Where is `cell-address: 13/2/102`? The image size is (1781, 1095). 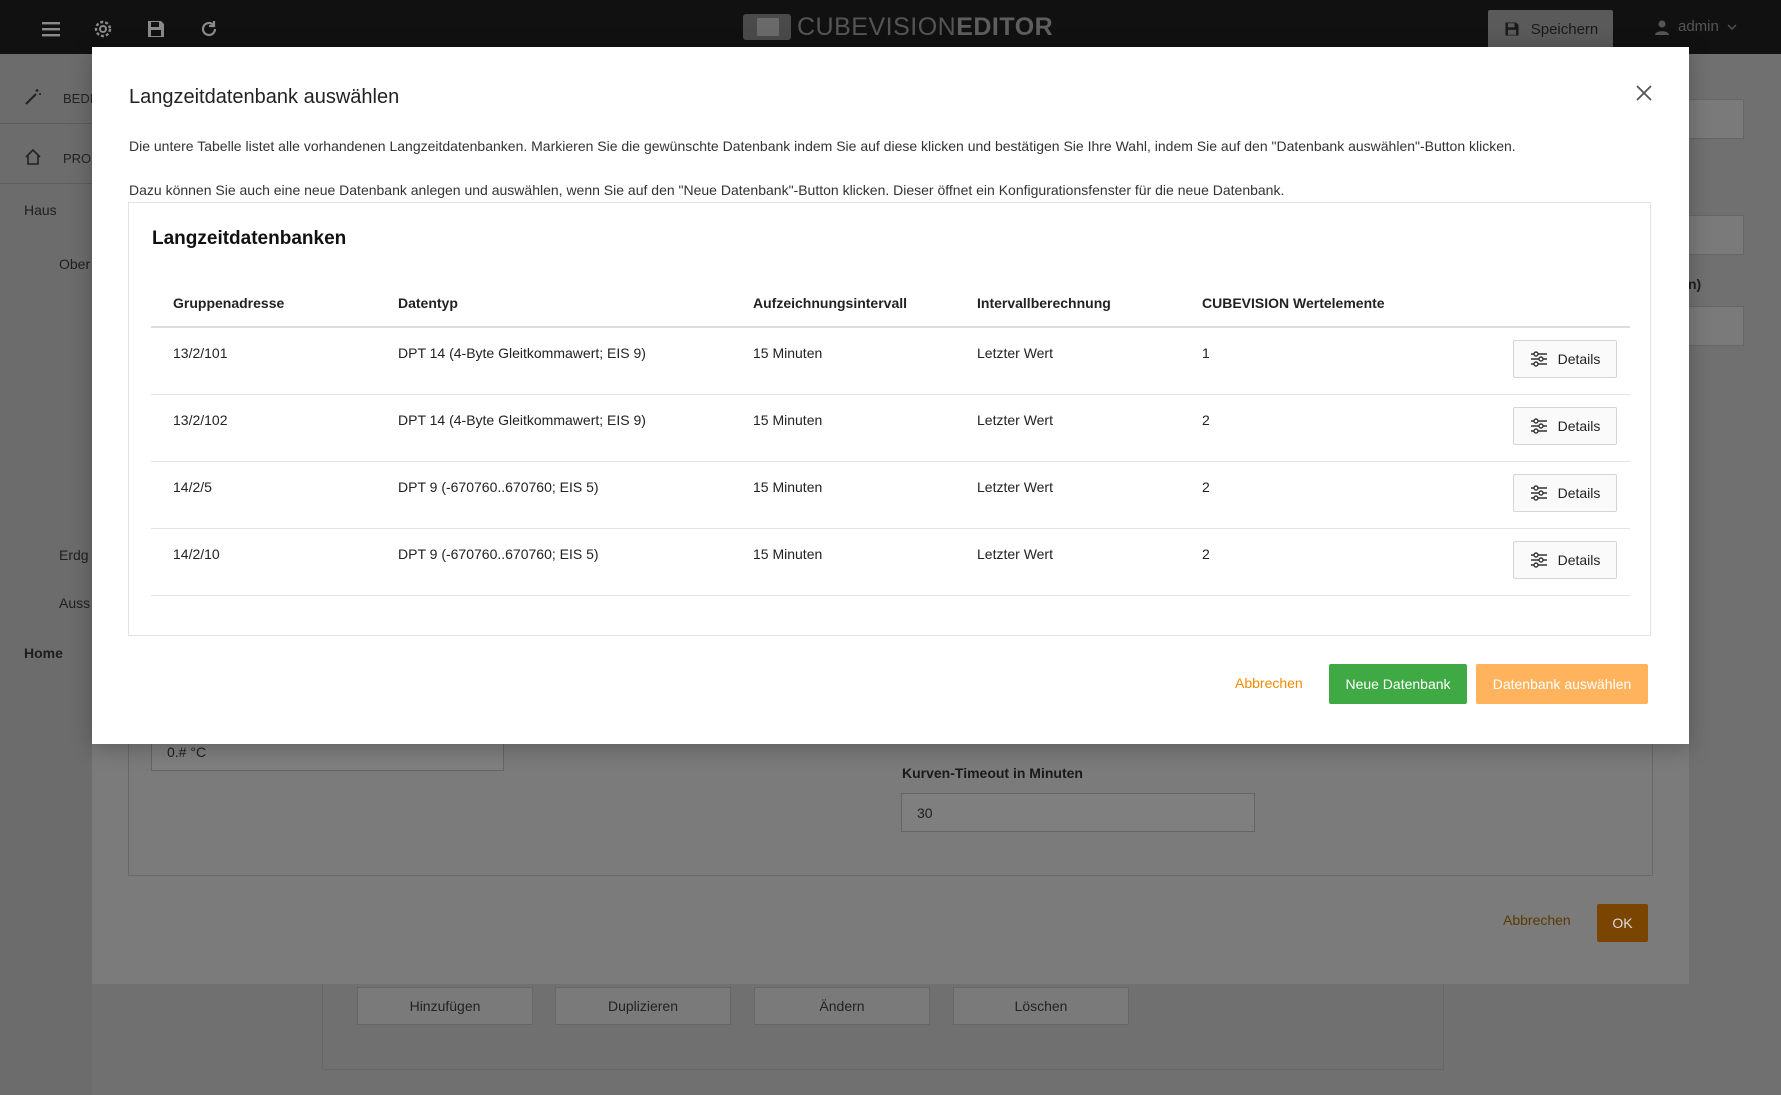 cell-address: 13/2/102 is located at coordinates (200, 420).